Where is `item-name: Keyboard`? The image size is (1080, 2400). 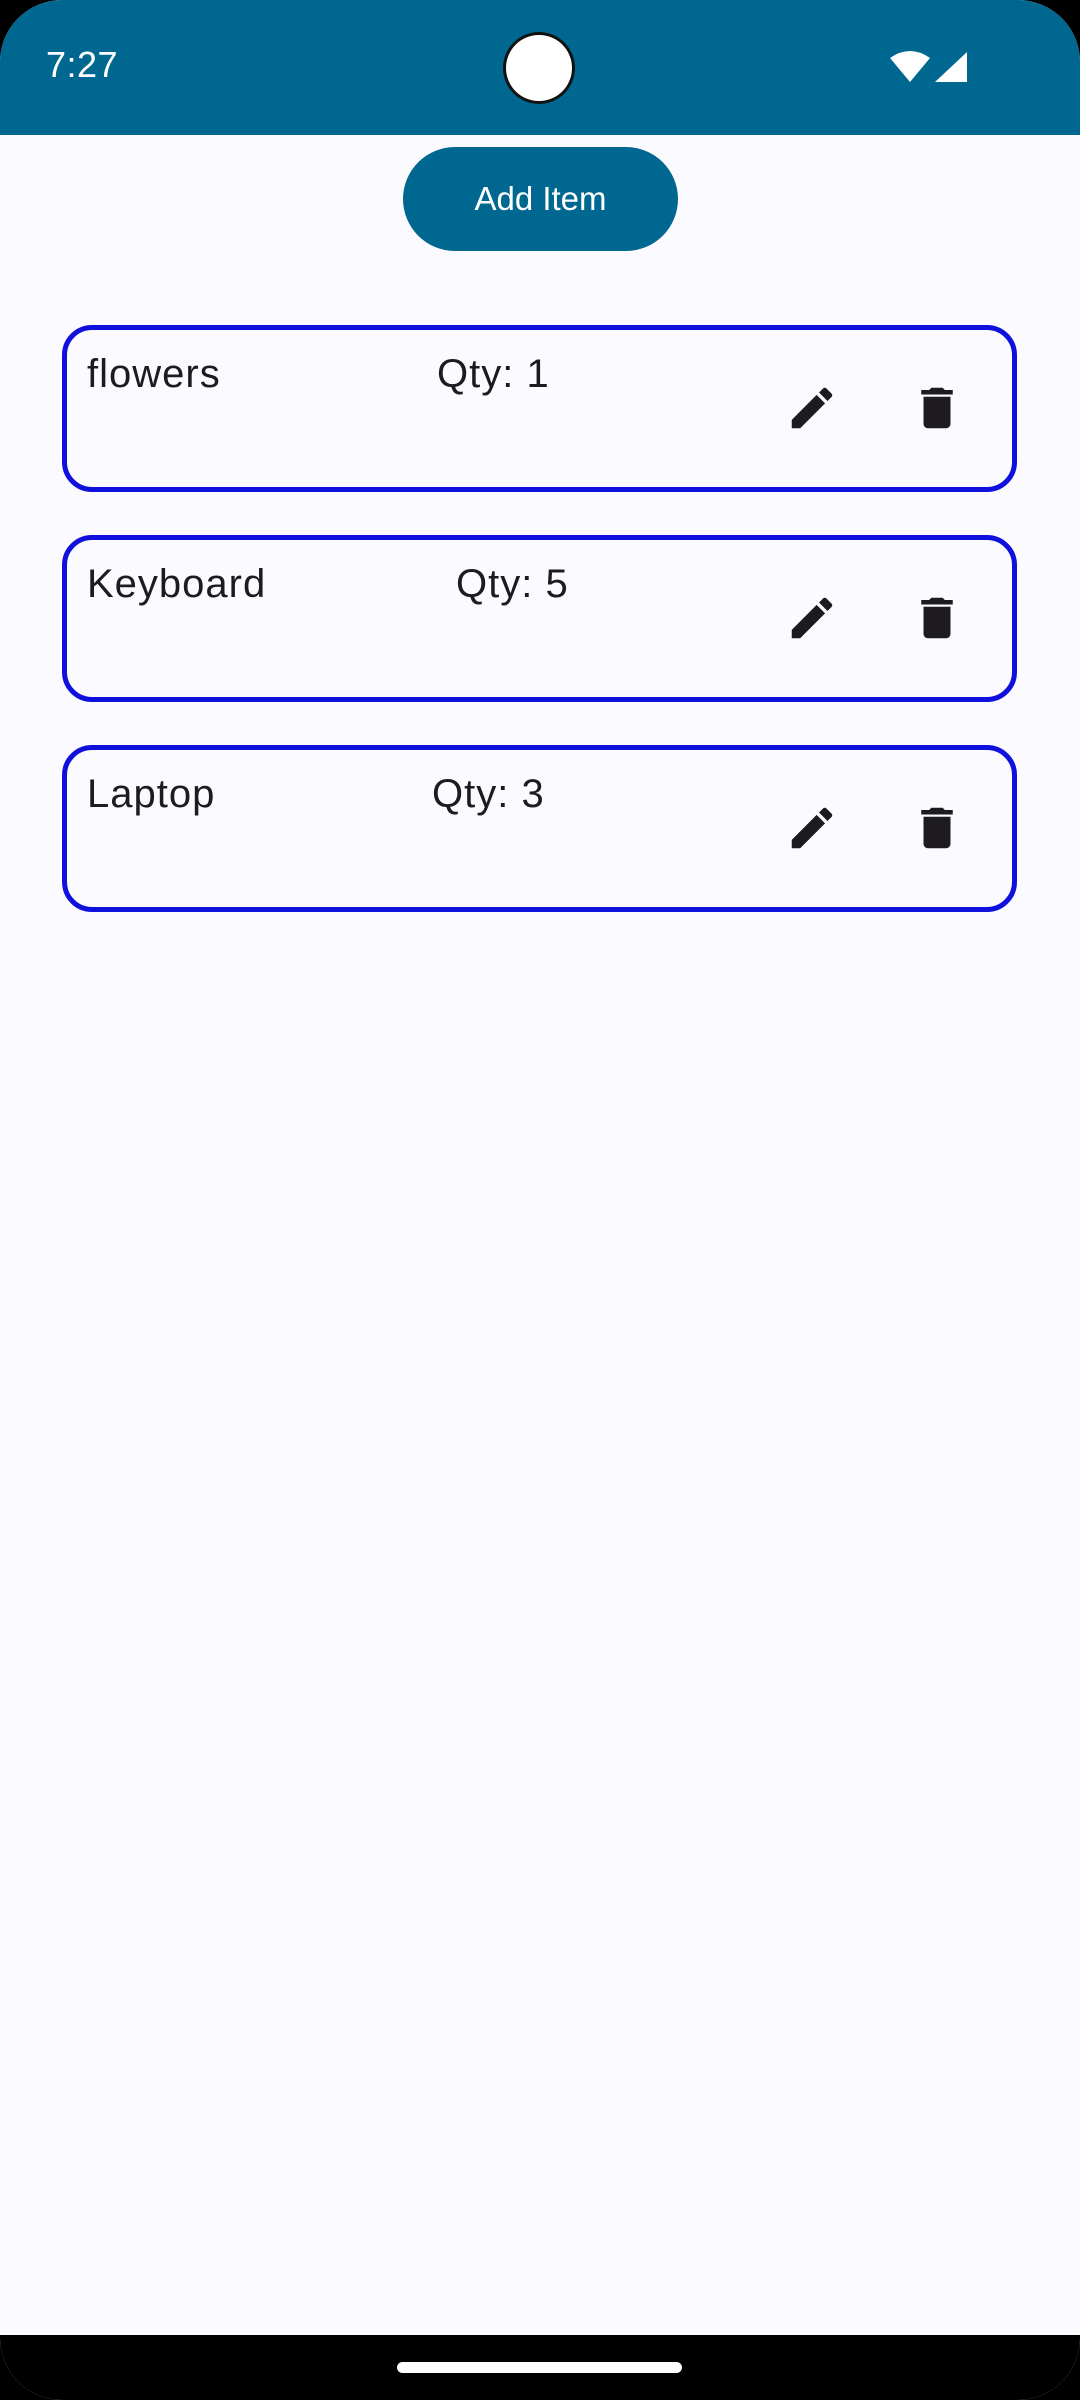
item-name: Keyboard is located at coordinates (177, 584).